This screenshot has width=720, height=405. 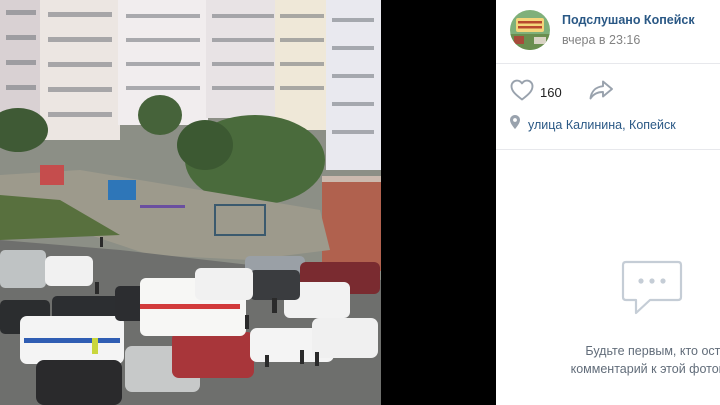 I want to click on location-link: улица Калинина, Копейск, so click(x=602, y=125).